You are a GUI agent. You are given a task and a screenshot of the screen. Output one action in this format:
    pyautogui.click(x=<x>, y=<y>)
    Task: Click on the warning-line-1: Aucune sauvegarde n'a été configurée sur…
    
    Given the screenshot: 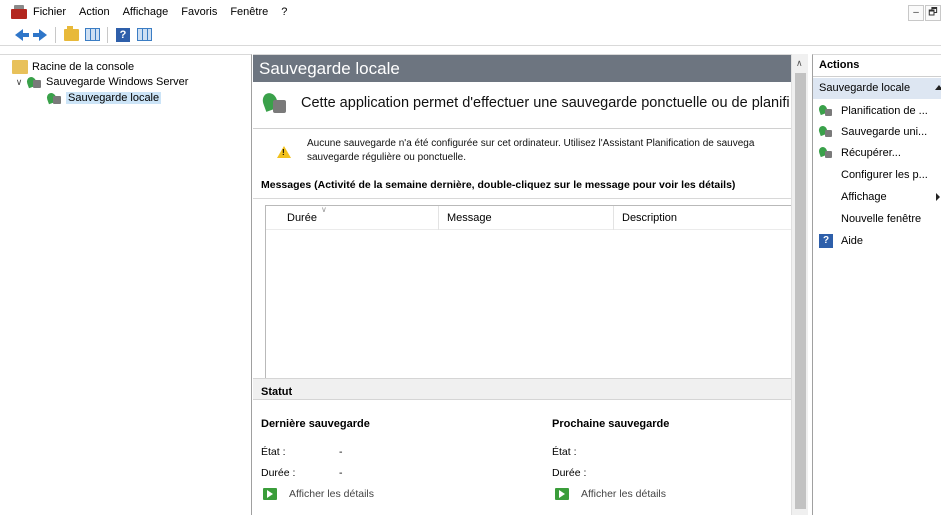 What is the action you would take?
    pyautogui.click(x=531, y=143)
    